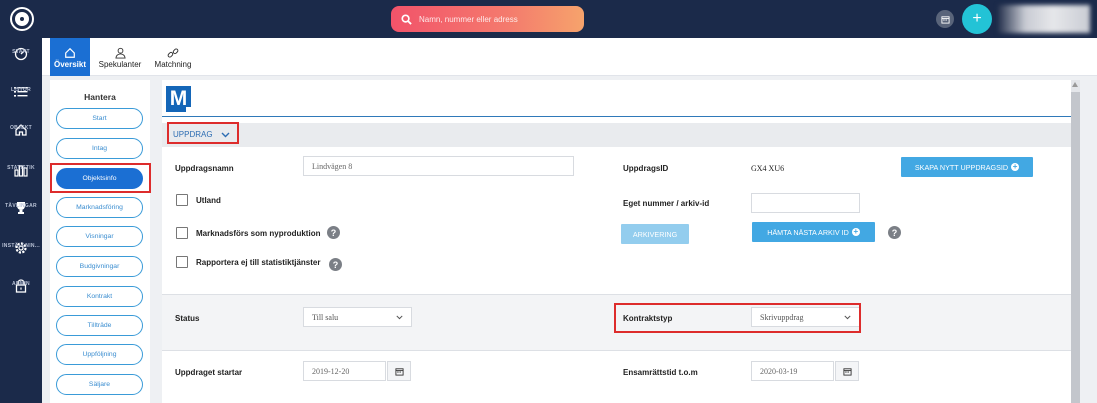  I want to click on skapa-label: SKAPA NYTT UPPDRAGSID, so click(961, 167).